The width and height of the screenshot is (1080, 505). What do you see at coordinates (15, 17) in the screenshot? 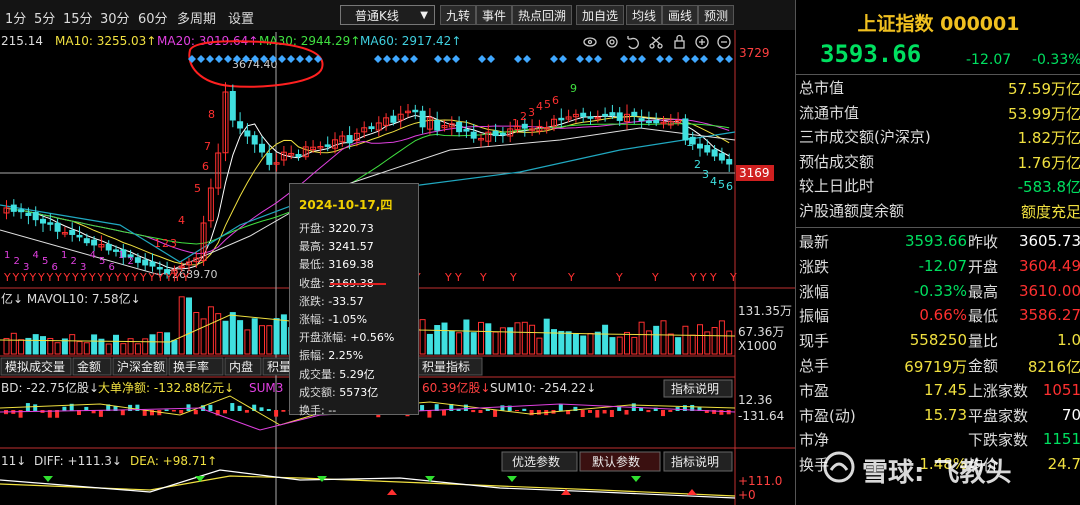
I see `period-1min: 1分` at bounding box center [15, 17].